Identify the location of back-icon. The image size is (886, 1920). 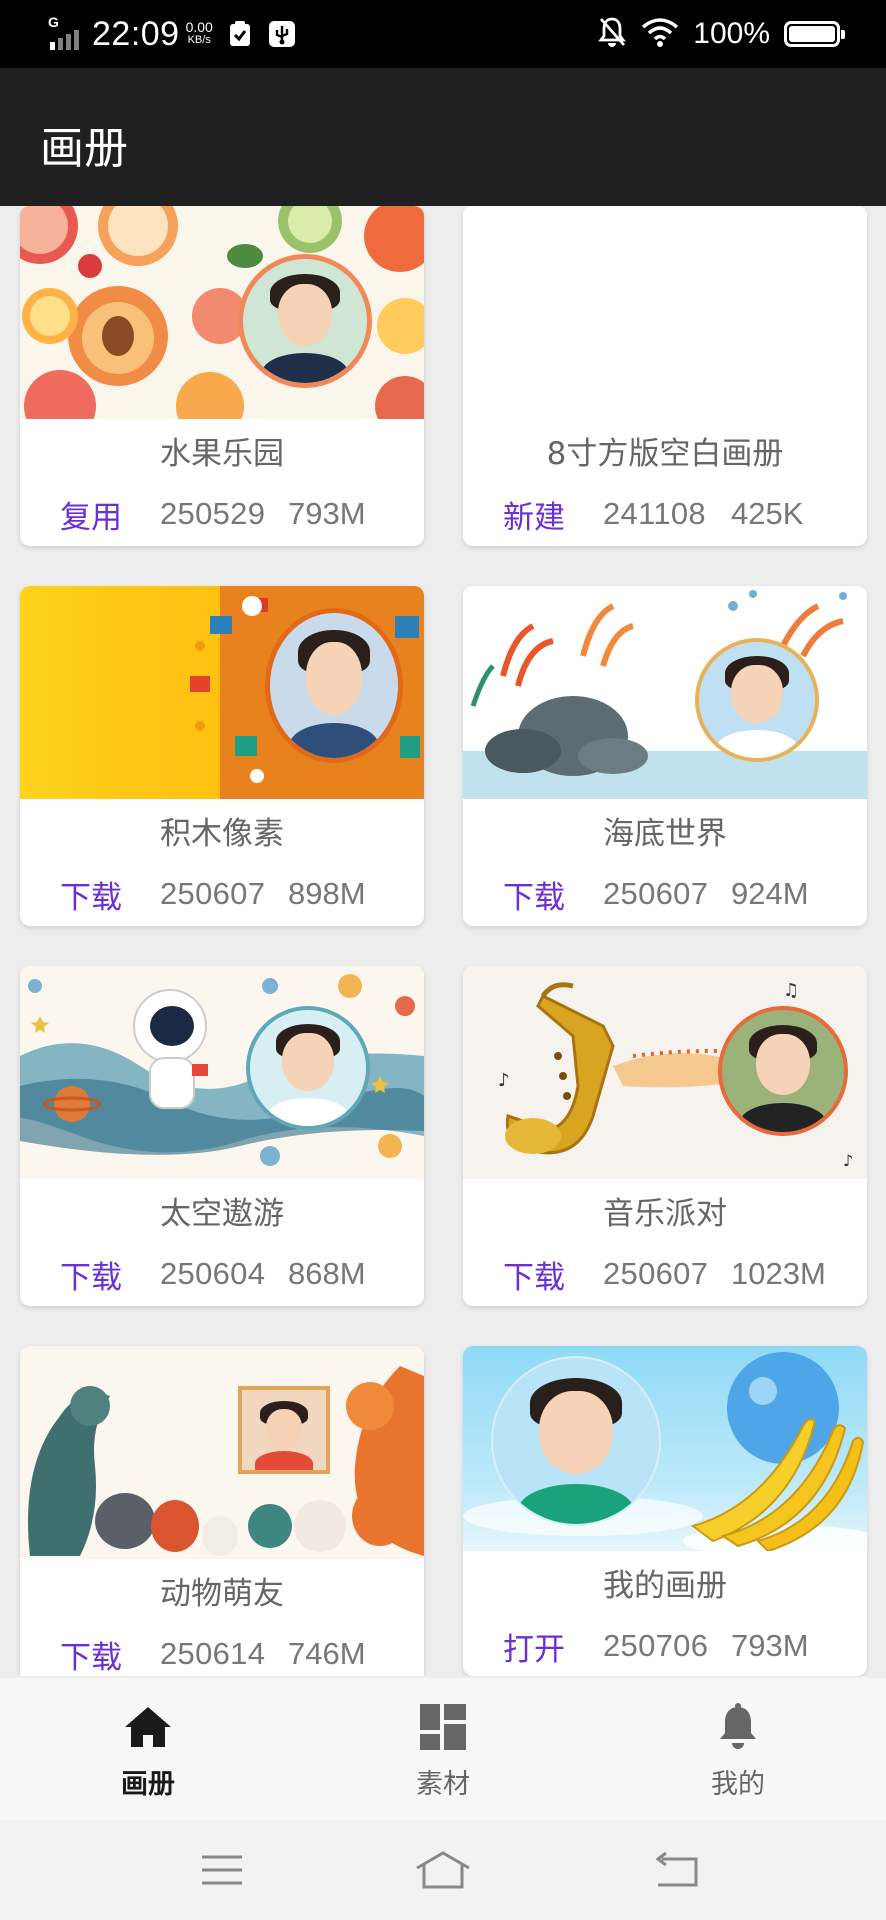
(676, 1870).